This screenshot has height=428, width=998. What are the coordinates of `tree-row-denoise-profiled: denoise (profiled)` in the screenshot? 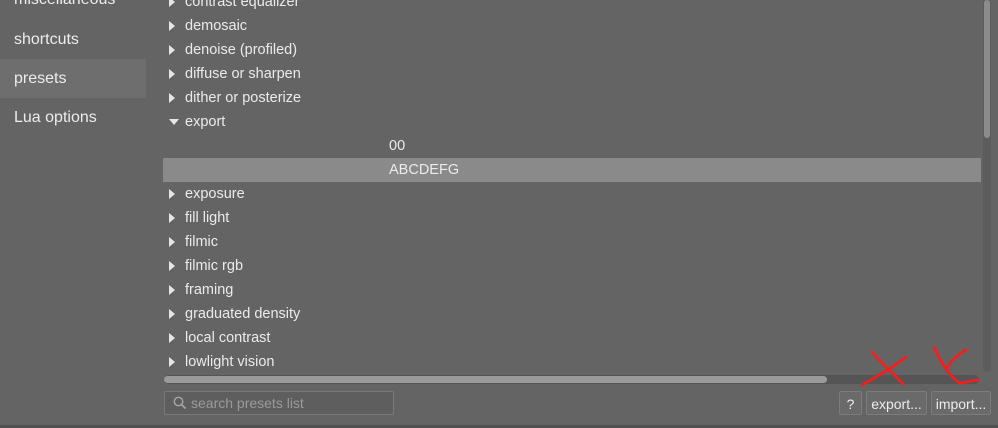 It's located at (572, 50).